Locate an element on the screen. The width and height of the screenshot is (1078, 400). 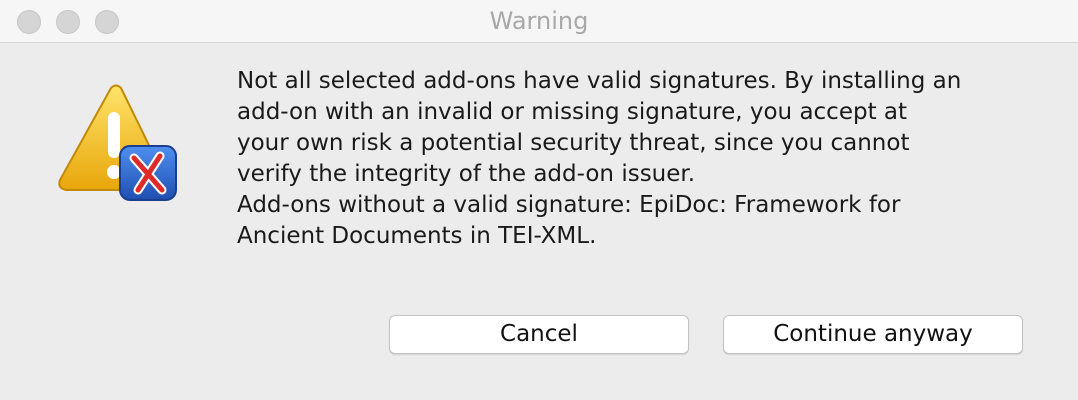
warning-triangle-icon is located at coordinates (117, 142).